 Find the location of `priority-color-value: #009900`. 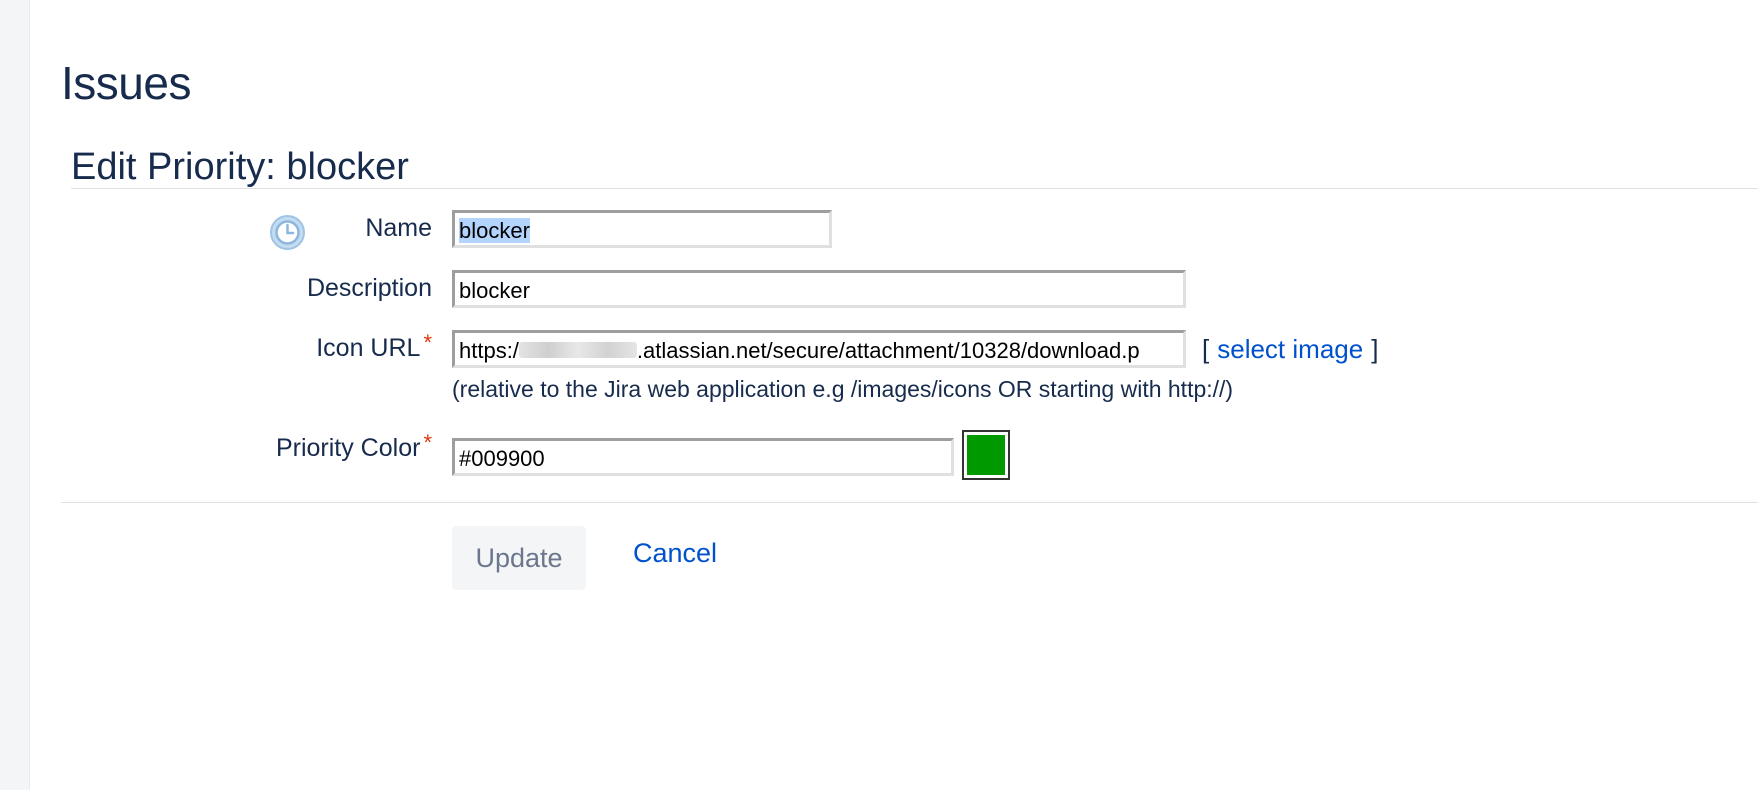

priority-color-value: #009900 is located at coordinates (502, 458).